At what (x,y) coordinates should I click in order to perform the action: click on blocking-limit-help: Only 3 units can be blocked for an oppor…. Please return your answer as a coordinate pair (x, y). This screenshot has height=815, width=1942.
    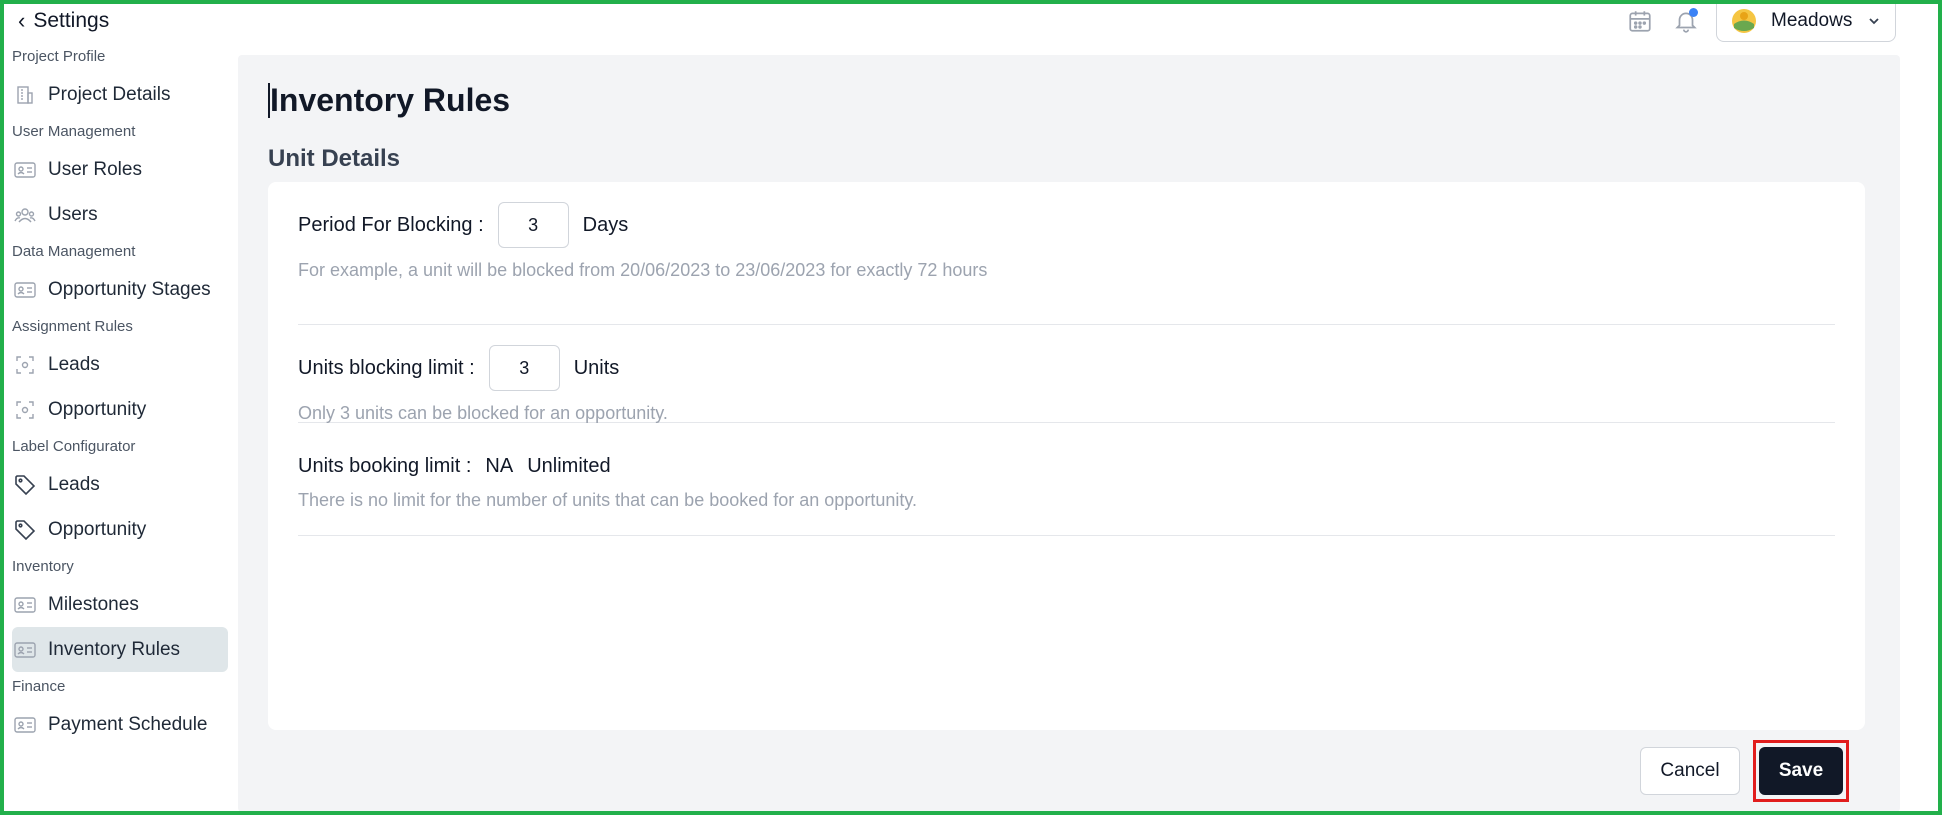
    Looking at the image, I should click on (483, 413).